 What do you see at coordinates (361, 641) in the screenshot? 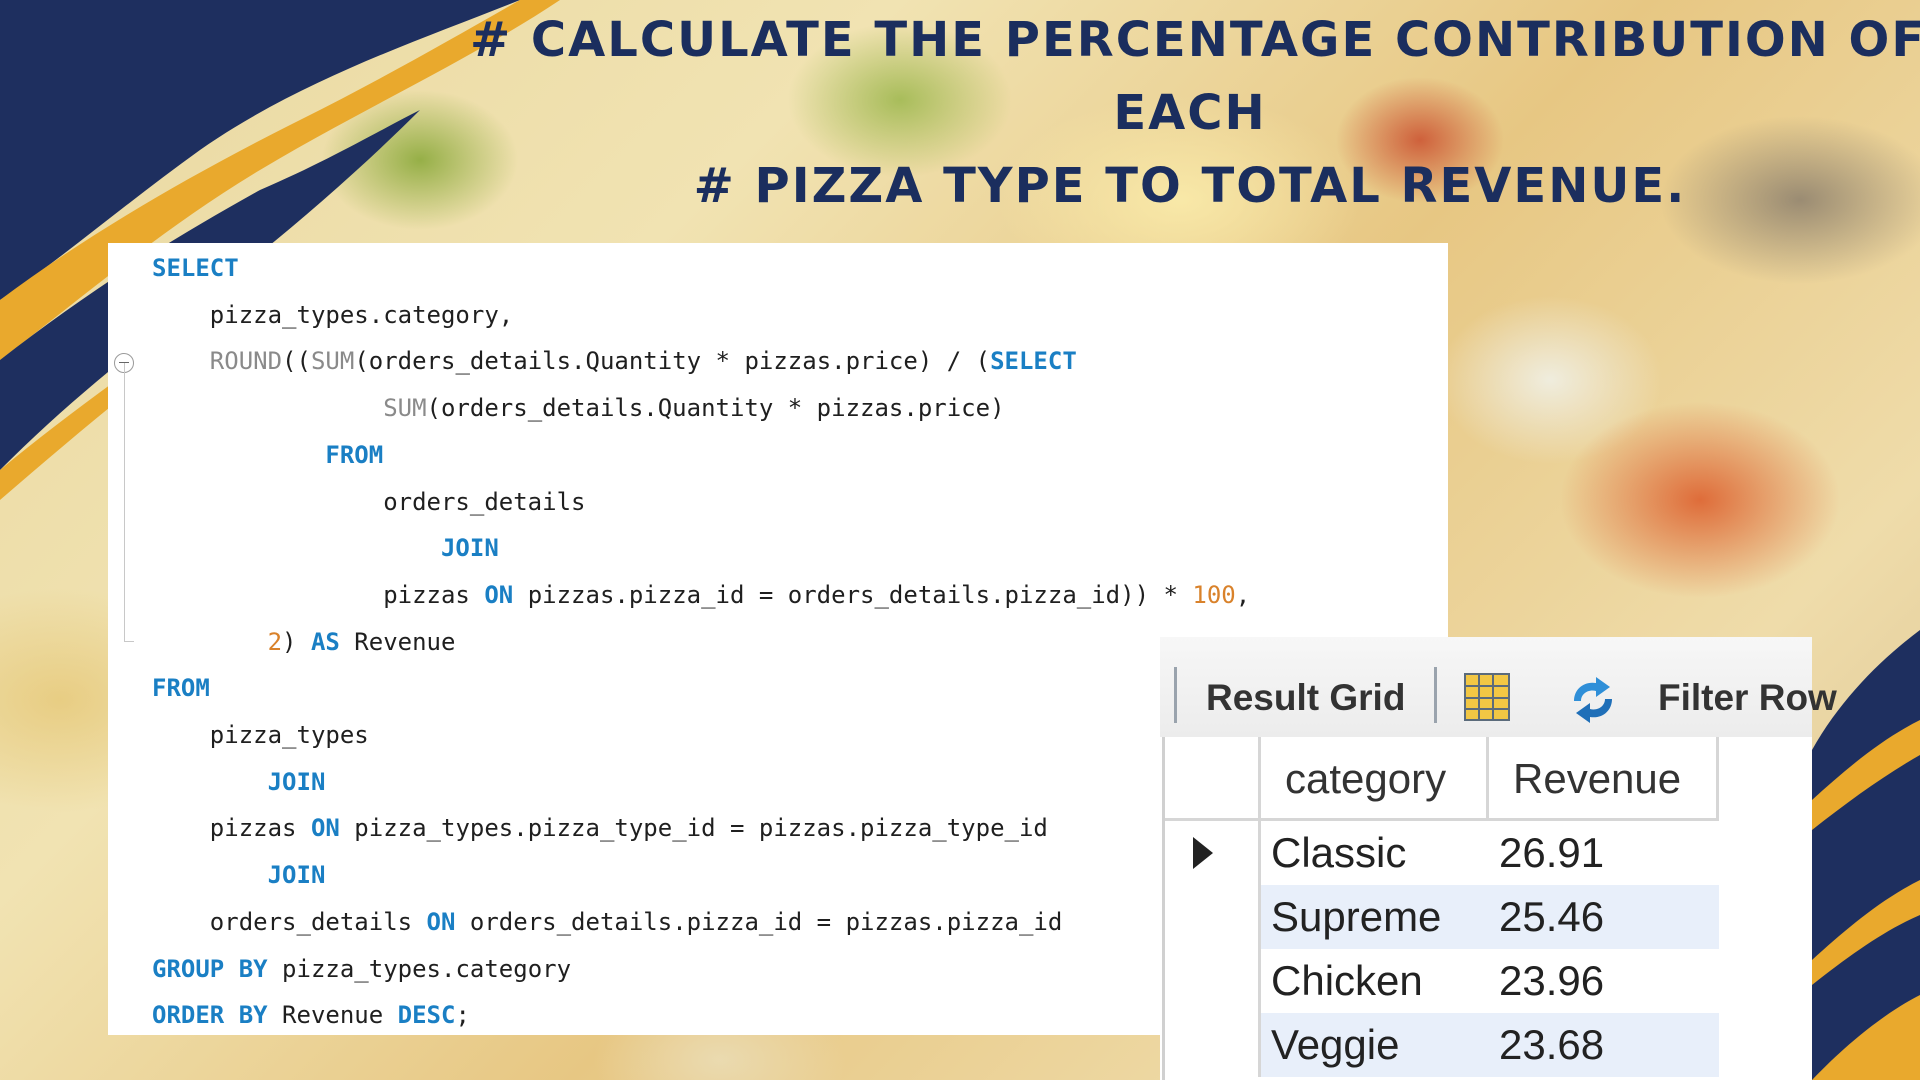
I see `code-line: 2) AS Revenue` at bounding box center [361, 641].